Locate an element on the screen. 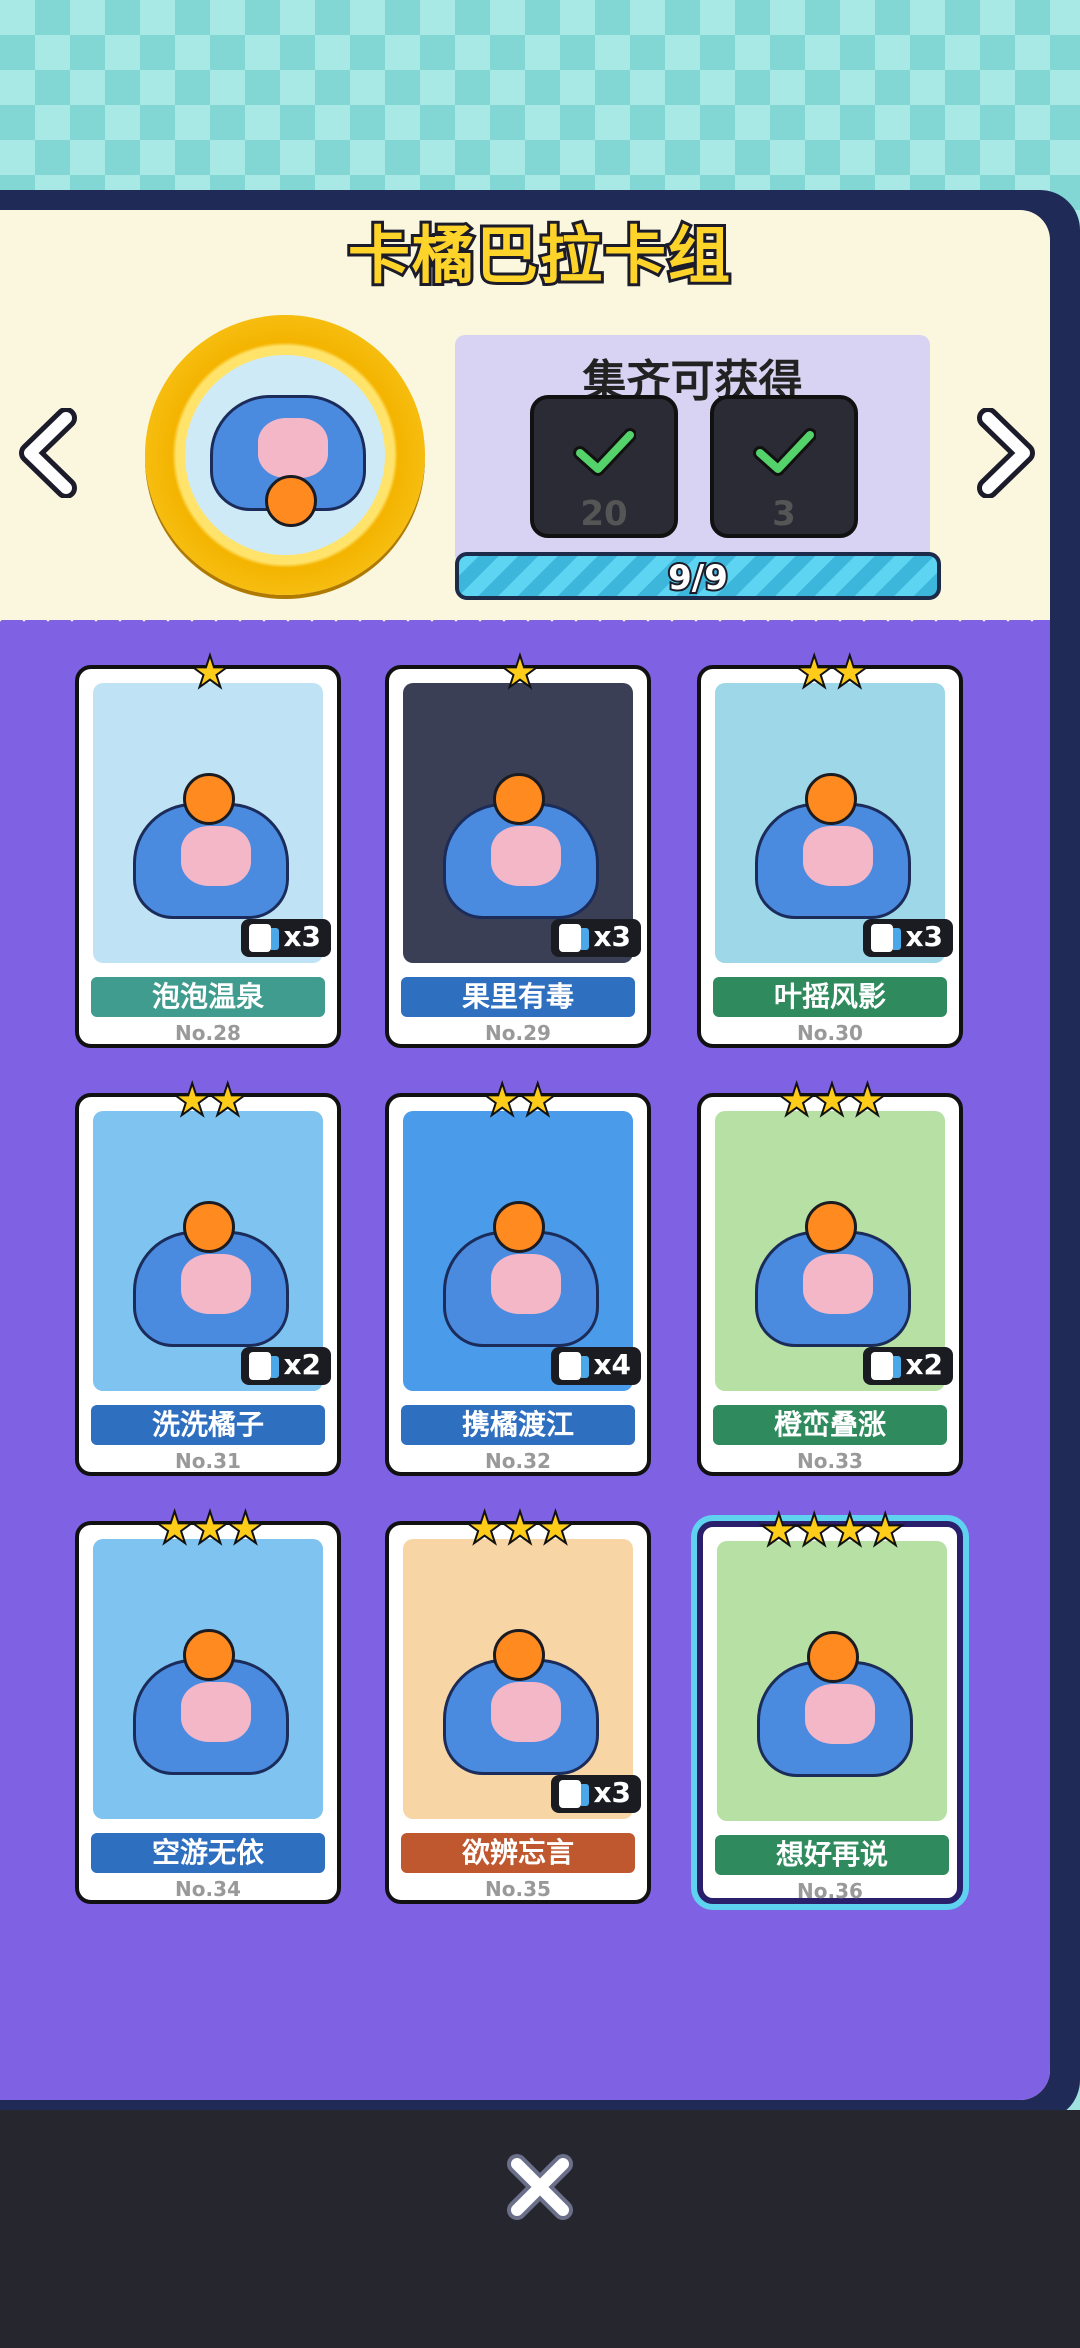 This screenshot has height=2348, width=1080. close-button is located at coordinates (540, 2187).